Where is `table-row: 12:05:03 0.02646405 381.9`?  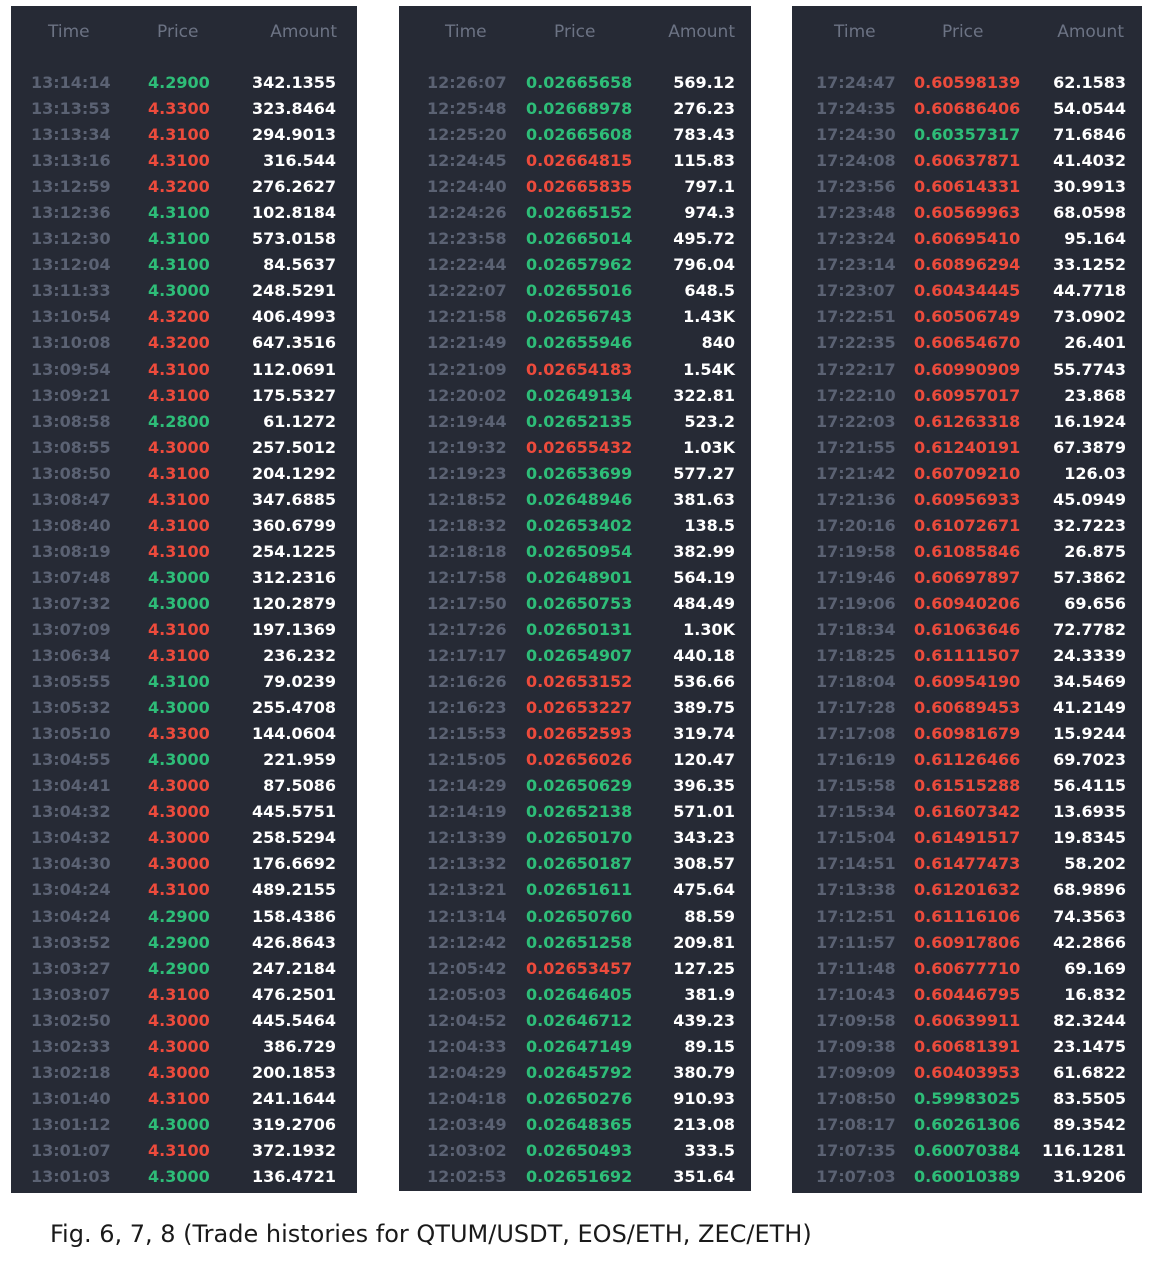 table-row: 12:05:03 0.02646405 381.9 is located at coordinates (575, 995).